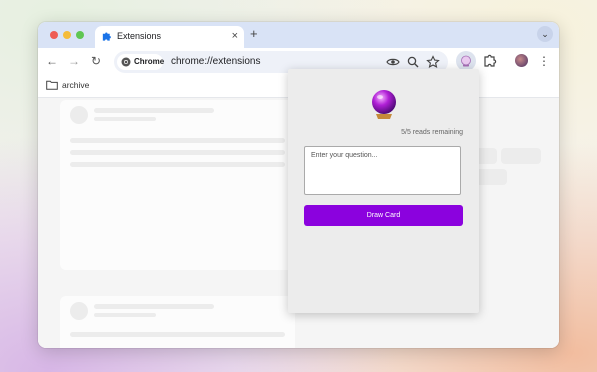  I want to click on chrome-icon, so click(126, 62).